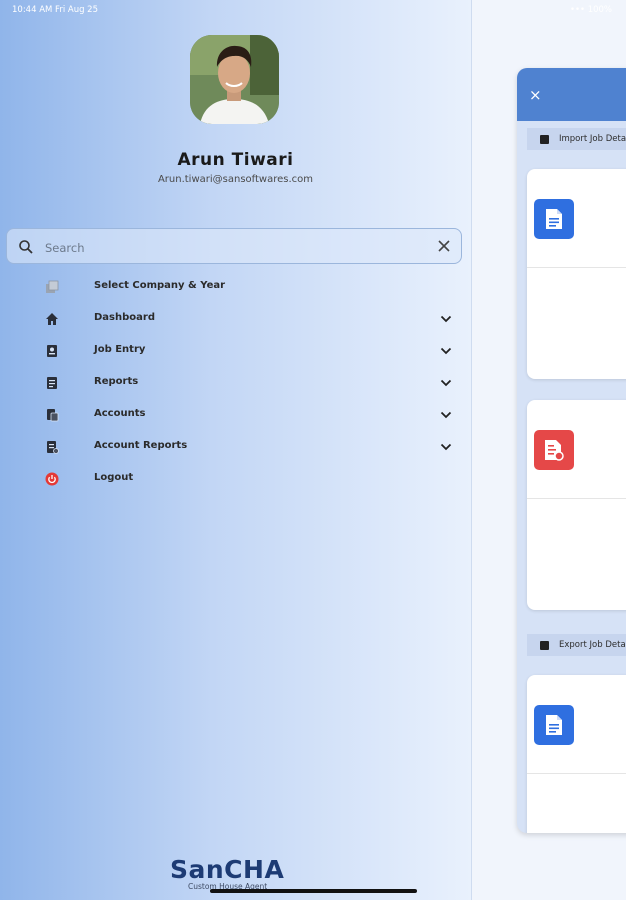  Describe the element at coordinates (592, 139) in the screenshot. I see `import-section-label: Import Job Deta` at that location.